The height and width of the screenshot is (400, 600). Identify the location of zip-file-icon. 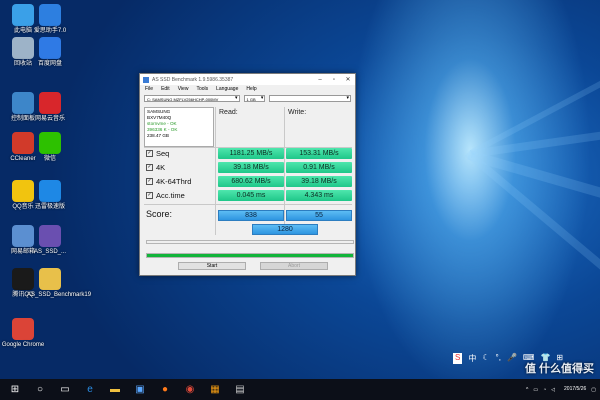
(50, 279).